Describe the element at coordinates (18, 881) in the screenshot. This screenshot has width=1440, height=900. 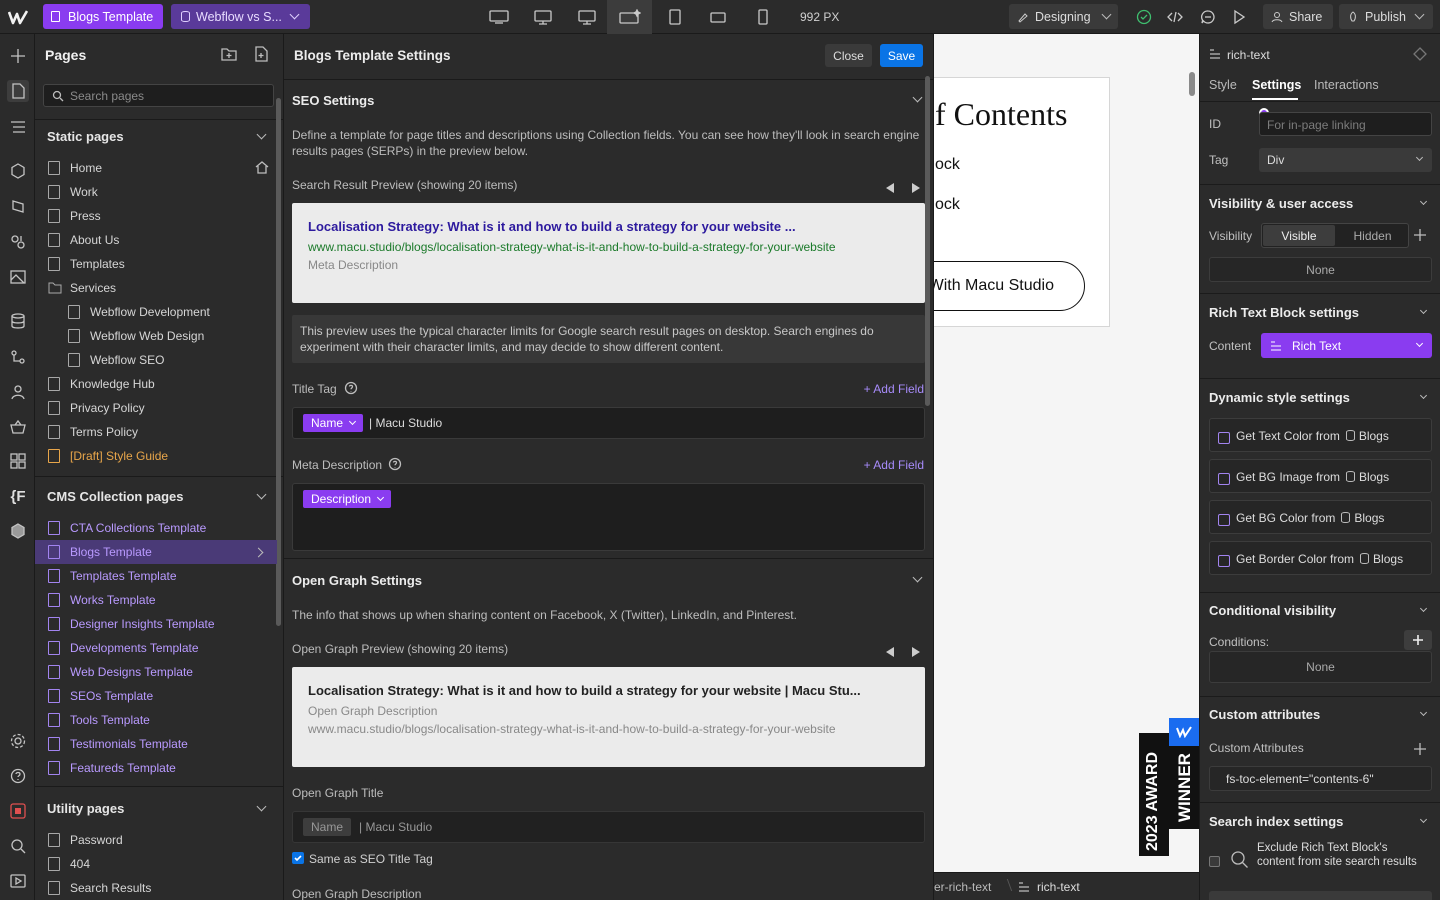
I see `video-tutorials-icon` at that location.